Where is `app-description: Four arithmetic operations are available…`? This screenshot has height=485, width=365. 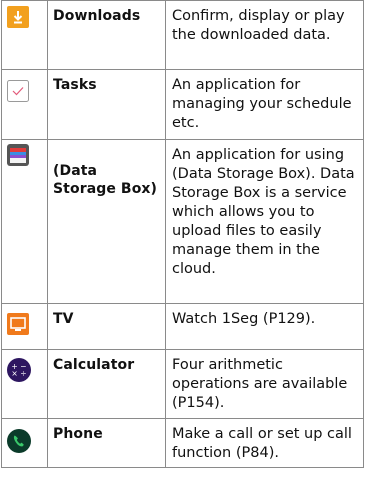
app-description: Four arithmetic operations are available… is located at coordinates (260, 384).